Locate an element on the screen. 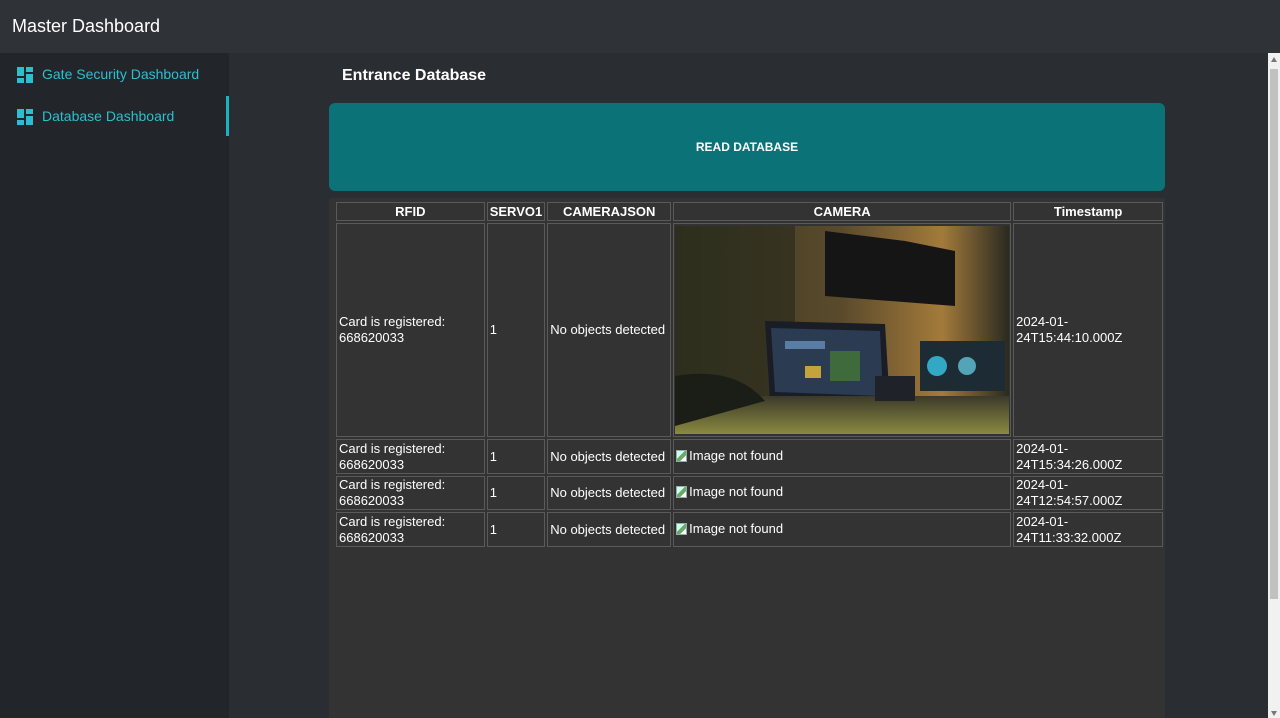  timestamp-cell: 2024-01-24T11:33:32.000Z is located at coordinates (1088, 529).